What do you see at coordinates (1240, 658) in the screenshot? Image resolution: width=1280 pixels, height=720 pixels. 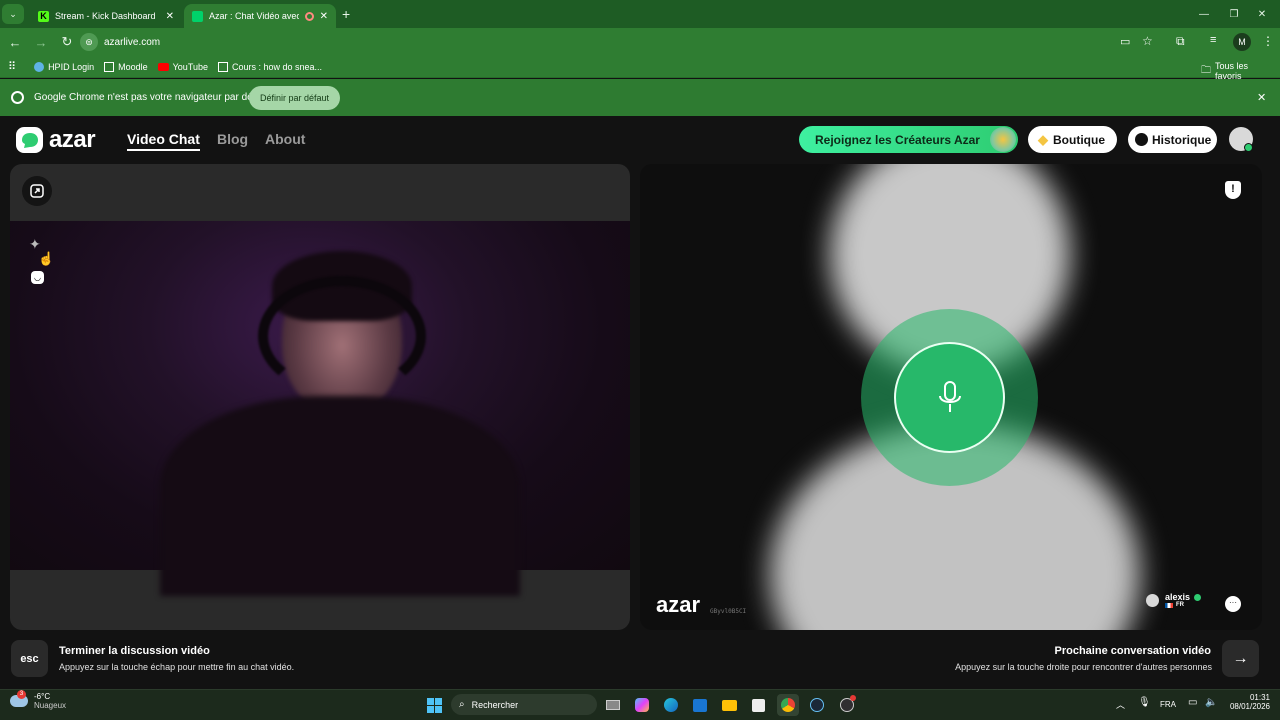 I see `next-conversation-button: →` at bounding box center [1240, 658].